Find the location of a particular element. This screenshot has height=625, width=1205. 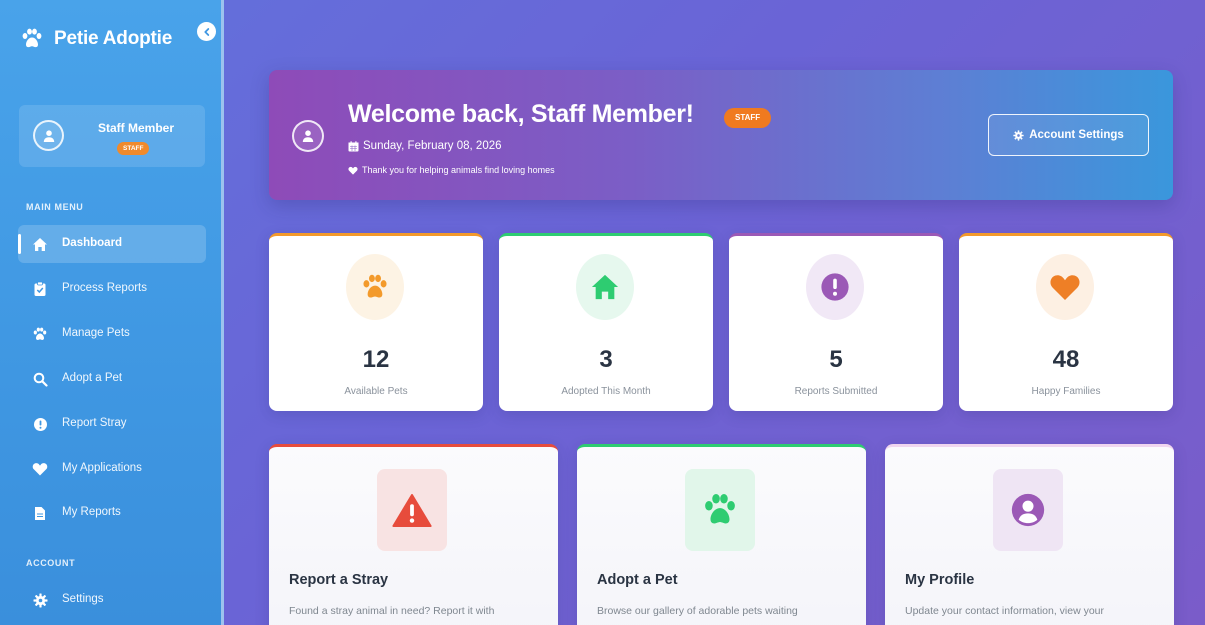

sidebar-collapse-button is located at coordinates (206, 31).